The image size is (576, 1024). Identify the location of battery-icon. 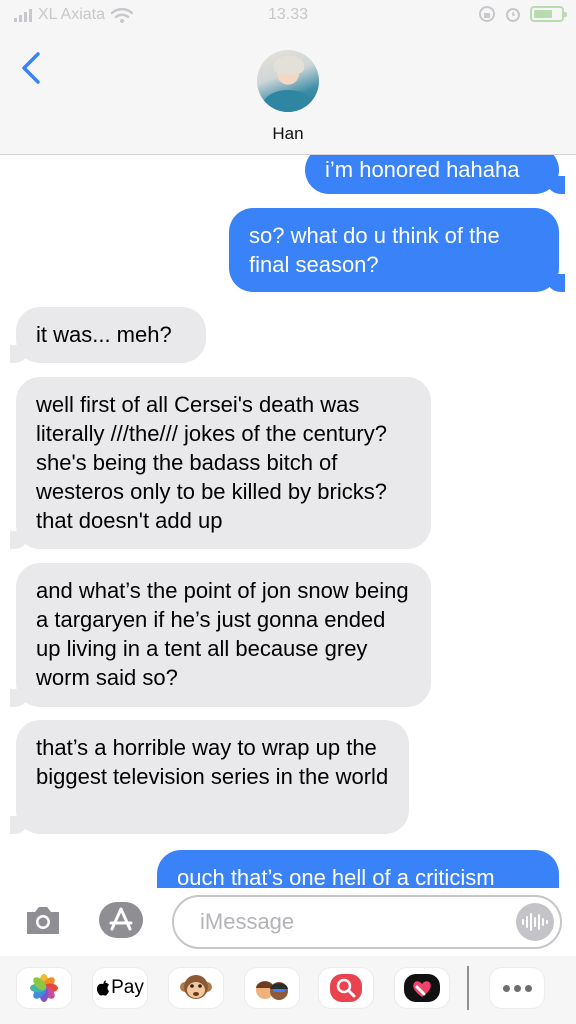
(548, 14).